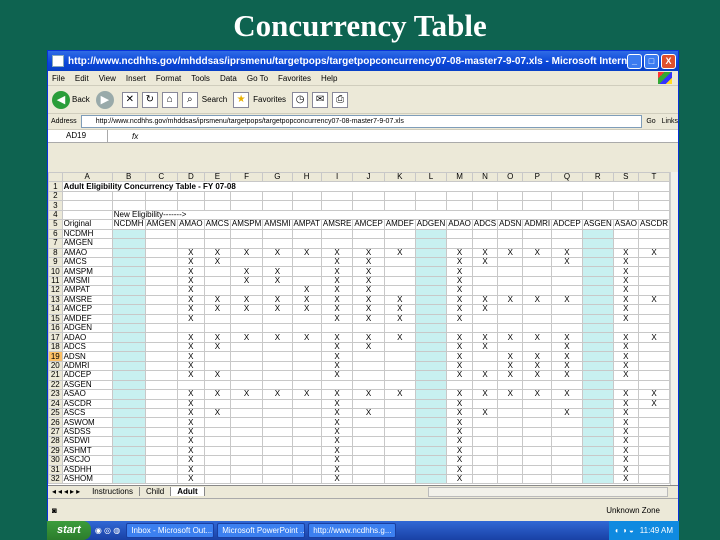  What do you see at coordinates (87, 224) in the screenshot?
I see `row-label-cell: Original` at bounding box center [87, 224].